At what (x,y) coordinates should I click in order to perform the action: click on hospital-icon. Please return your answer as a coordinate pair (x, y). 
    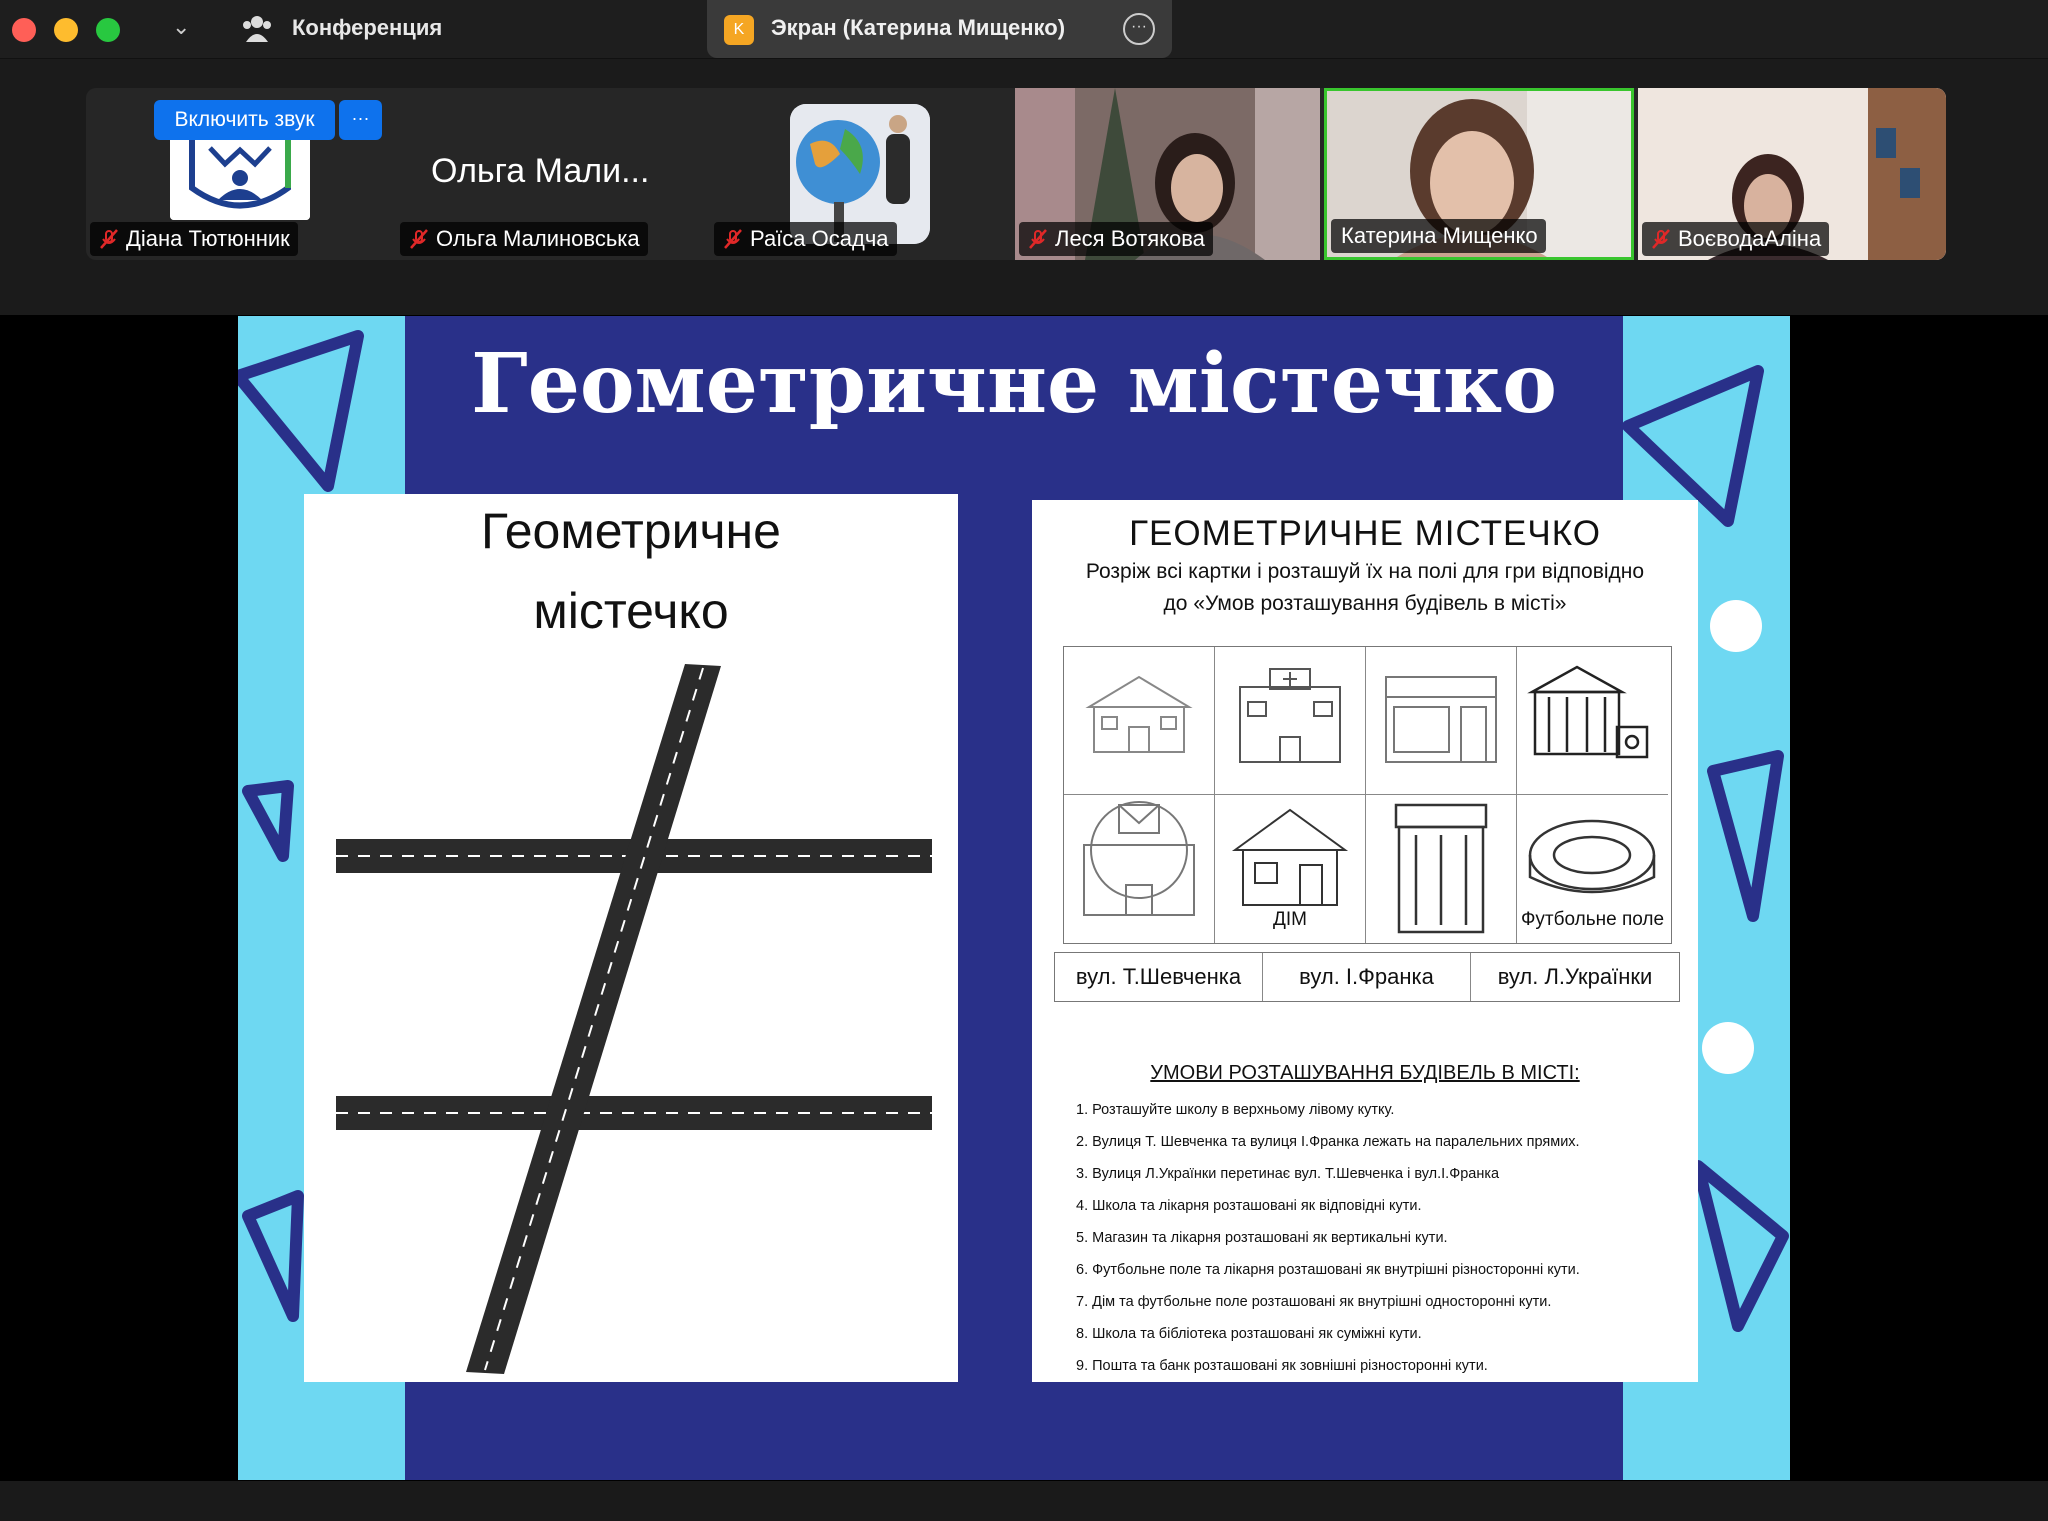
    Looking at the image, I should click on (1290, 715).